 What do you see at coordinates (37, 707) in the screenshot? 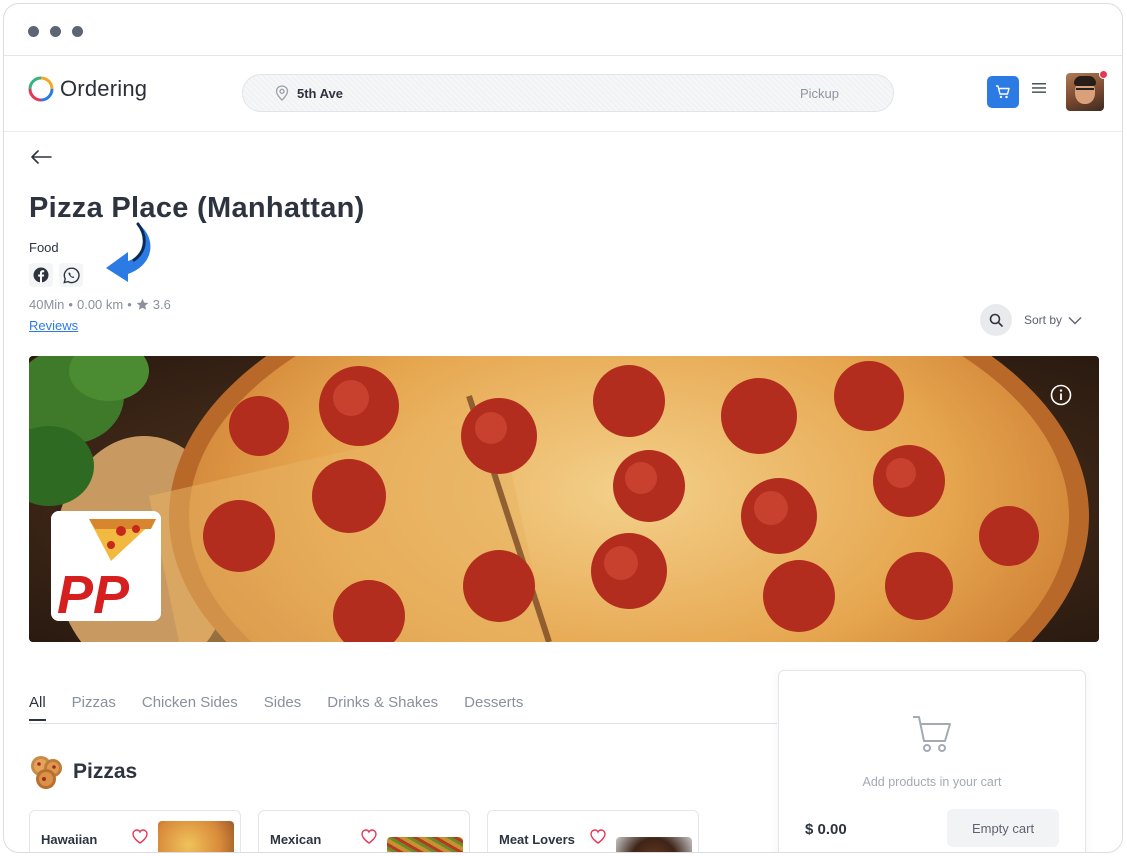
I see `tab-all: All` at bounding box center [37, 707].